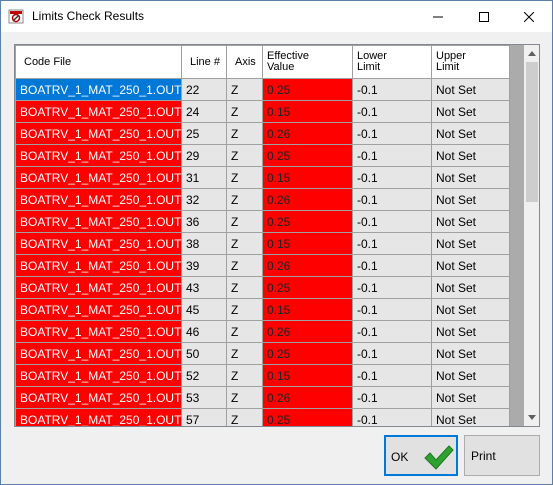 The image size is (553, 485). What do you see at coordinates (204, 155) in the screenshot?
I see `line-number-cell: 29` at bounding box center [204, 155].